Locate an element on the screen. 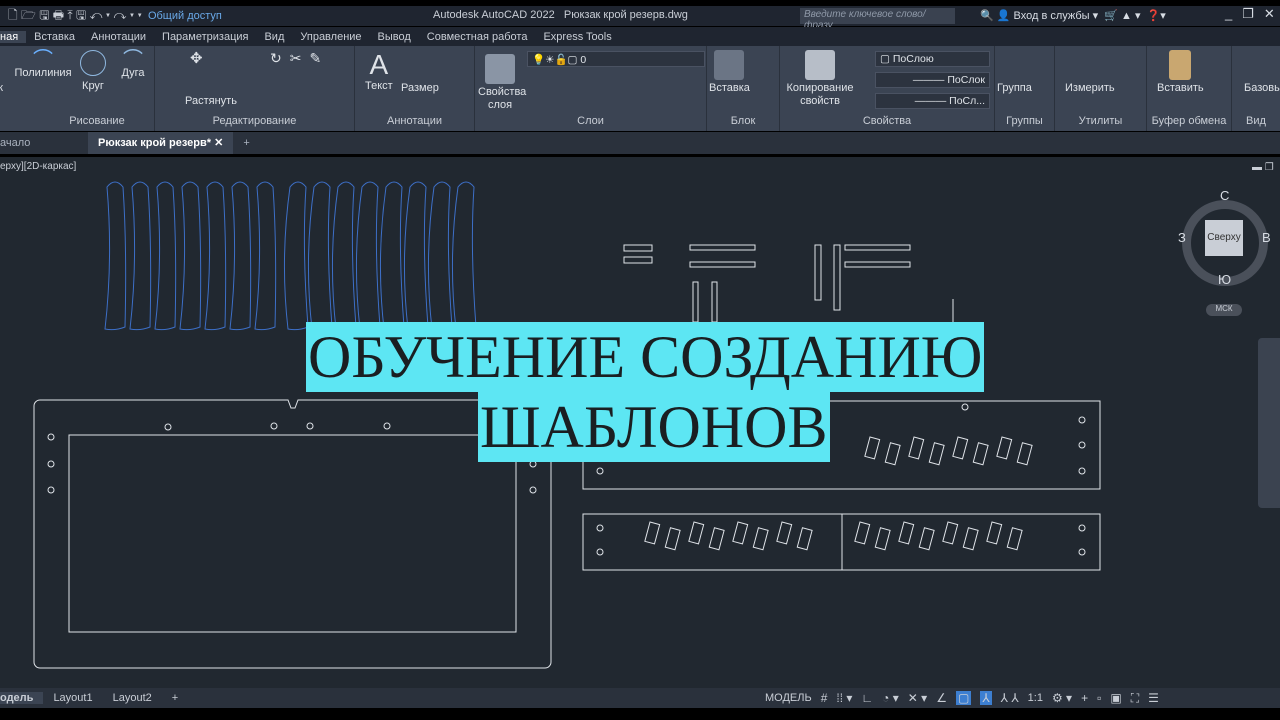  tab-collaborate: Совместная работа is located at coordinates (477, 37).